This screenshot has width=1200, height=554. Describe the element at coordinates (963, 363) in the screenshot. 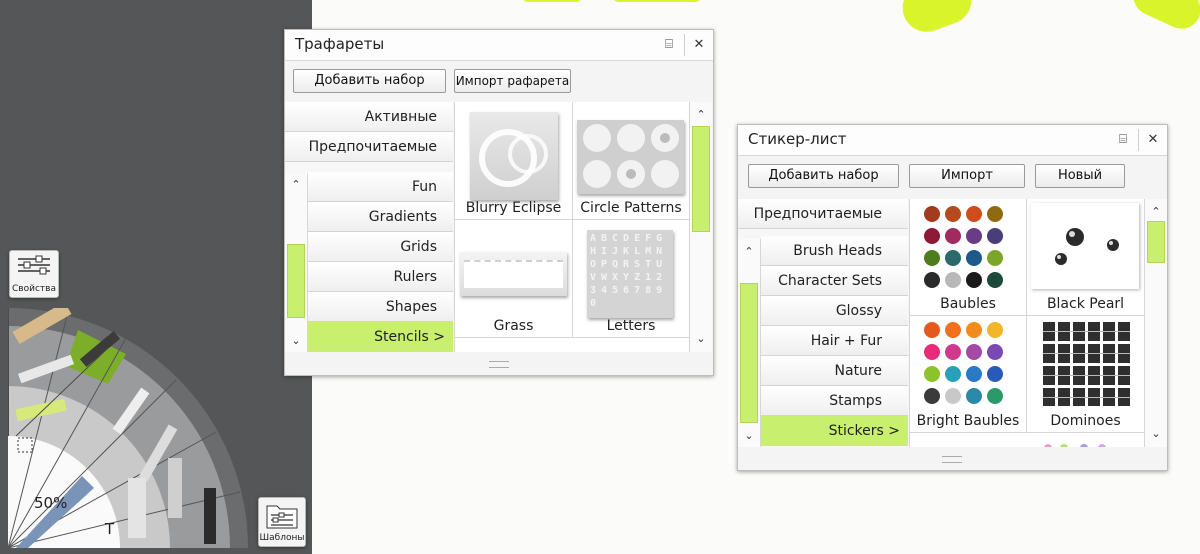

I see `bright-baubles-art` at that location.